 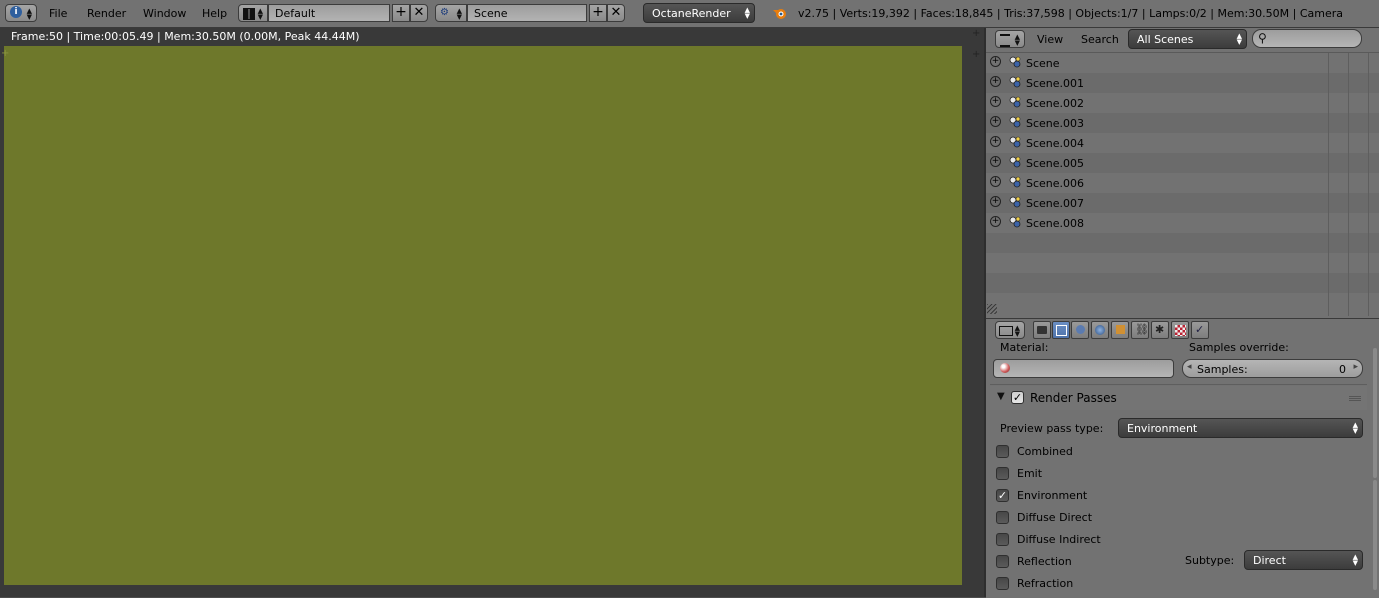 I want to click on area-resize-corner, so click(x=992, y=309).